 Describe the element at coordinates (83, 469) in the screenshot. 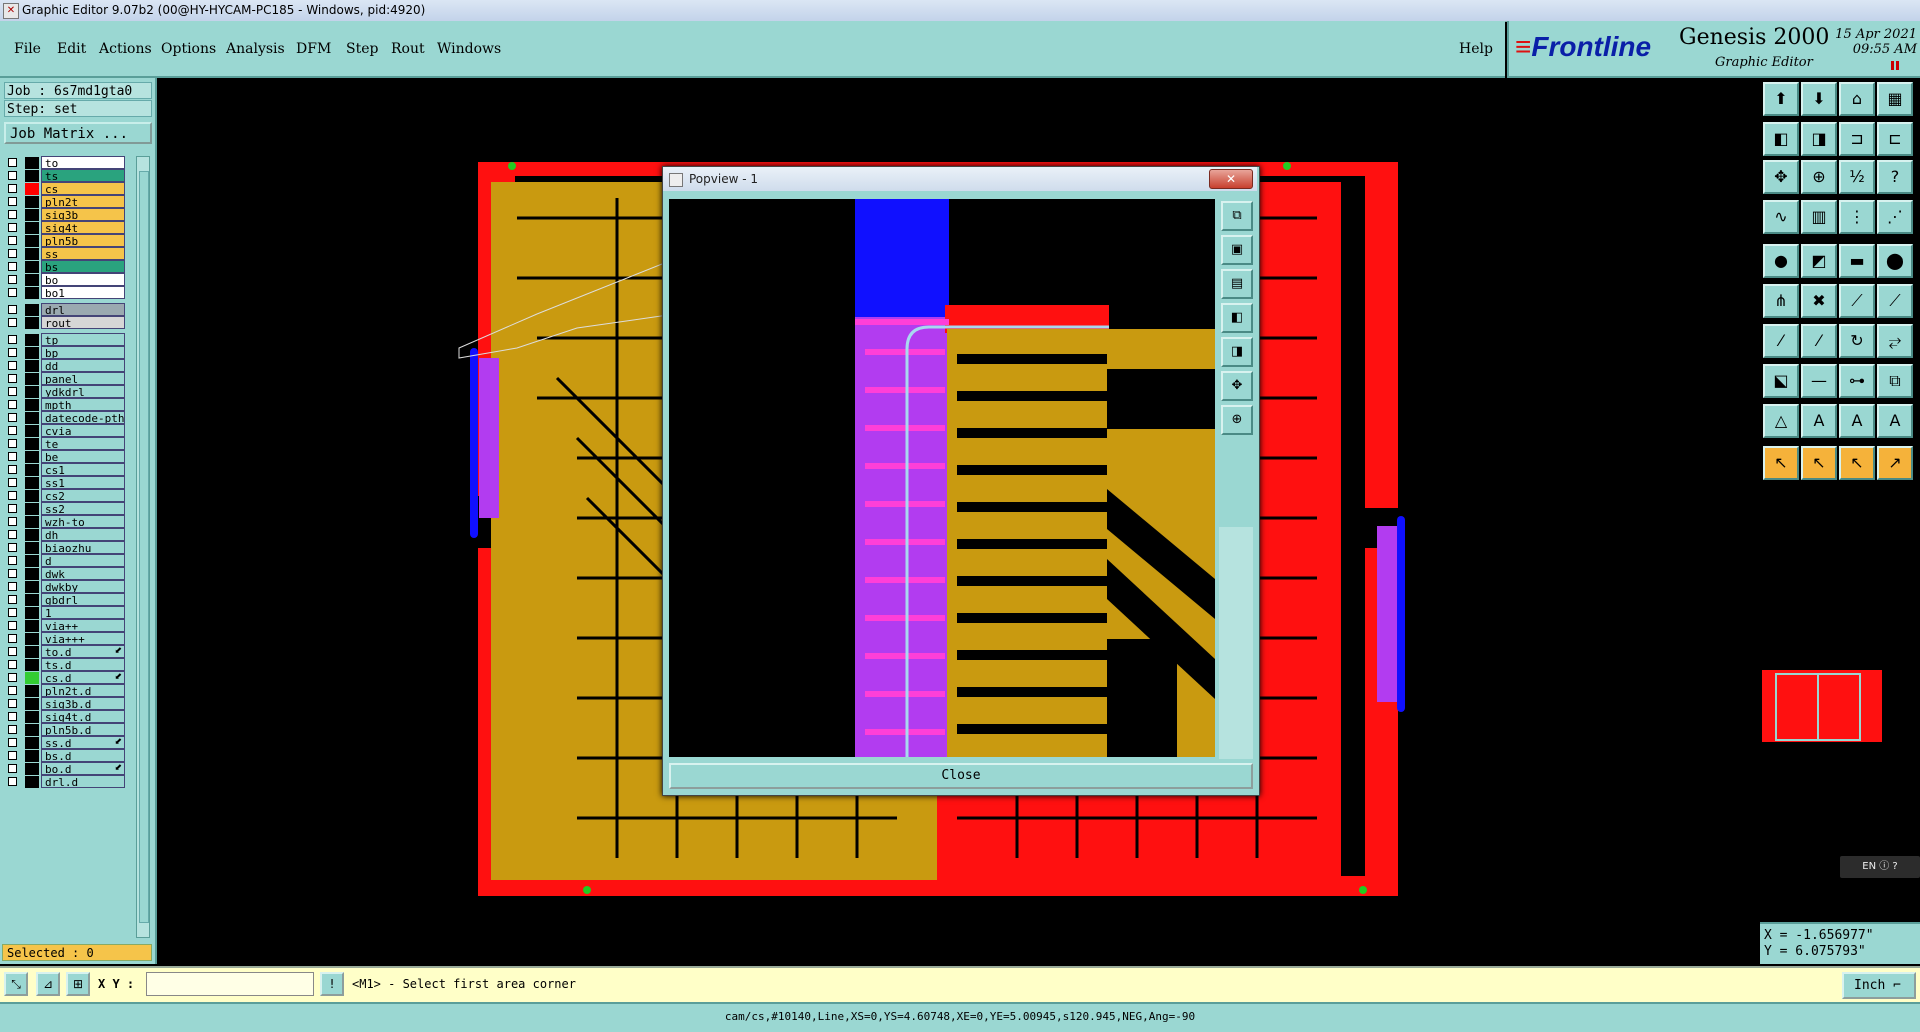

I see `layer-name: cs1` at that location.